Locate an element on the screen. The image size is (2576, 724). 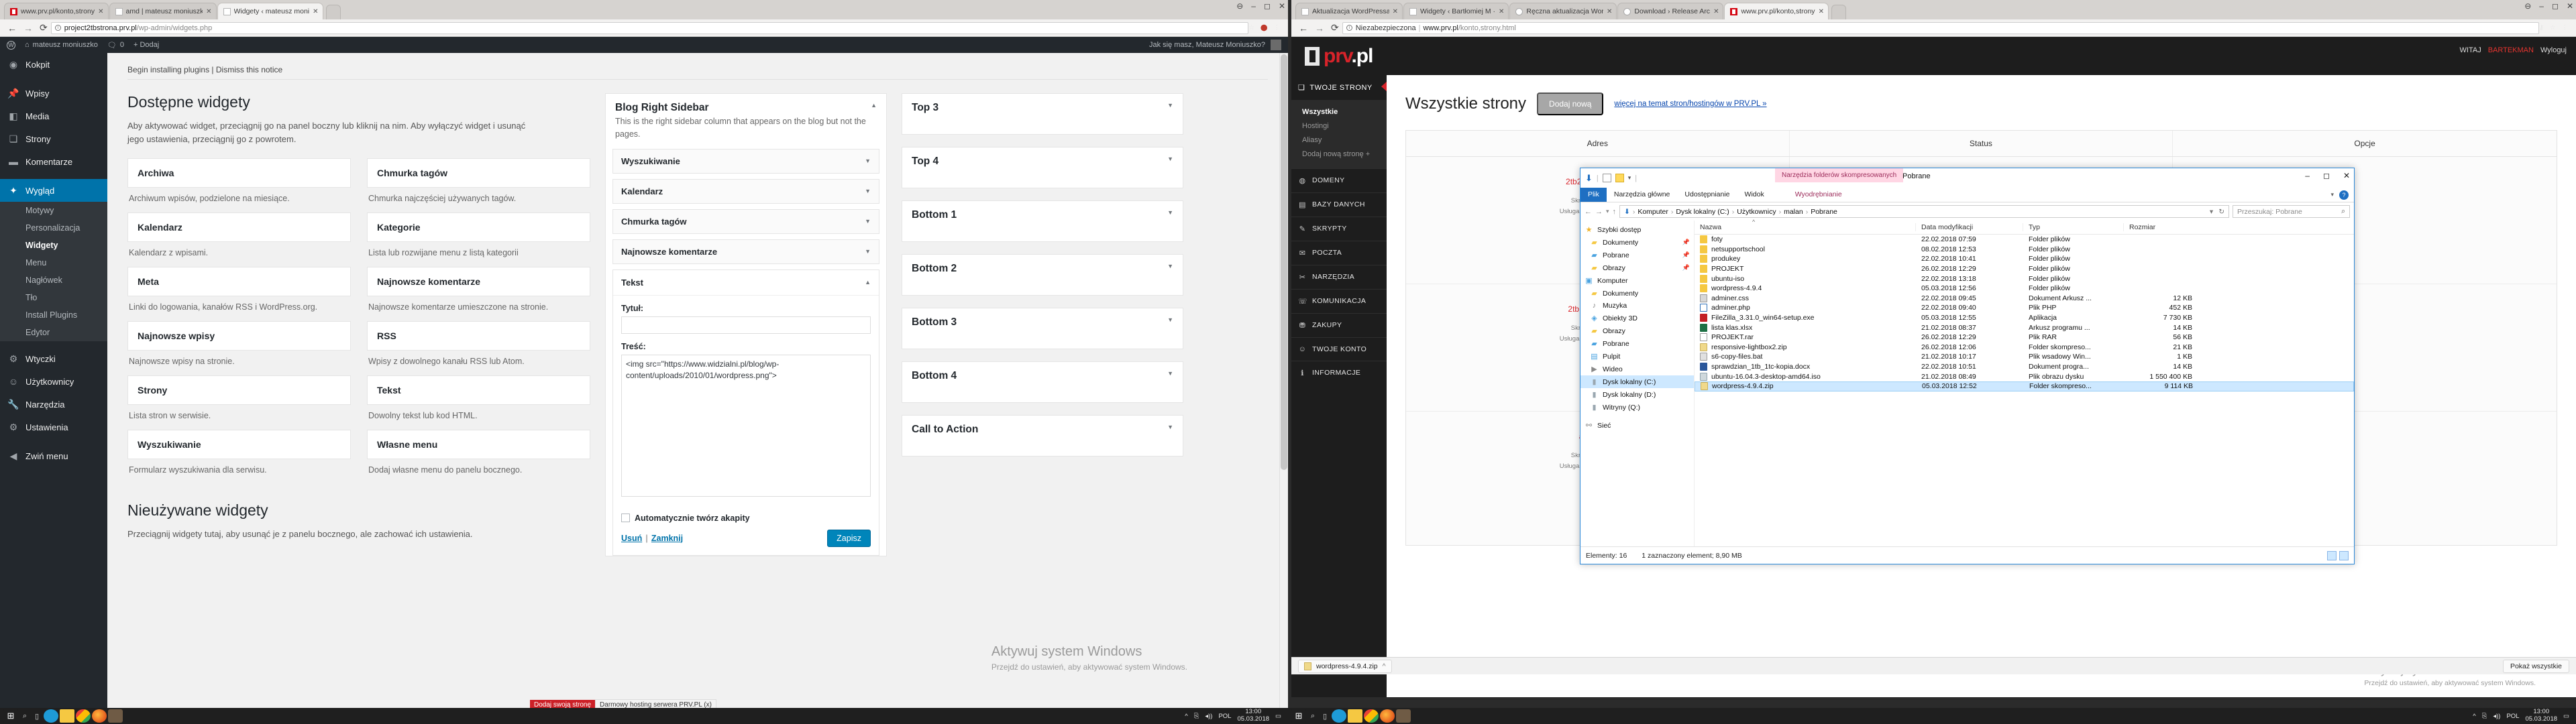
widget-card: Tekst Dowolny tekst lub kod HTML. is located at coordinates (478, 397).